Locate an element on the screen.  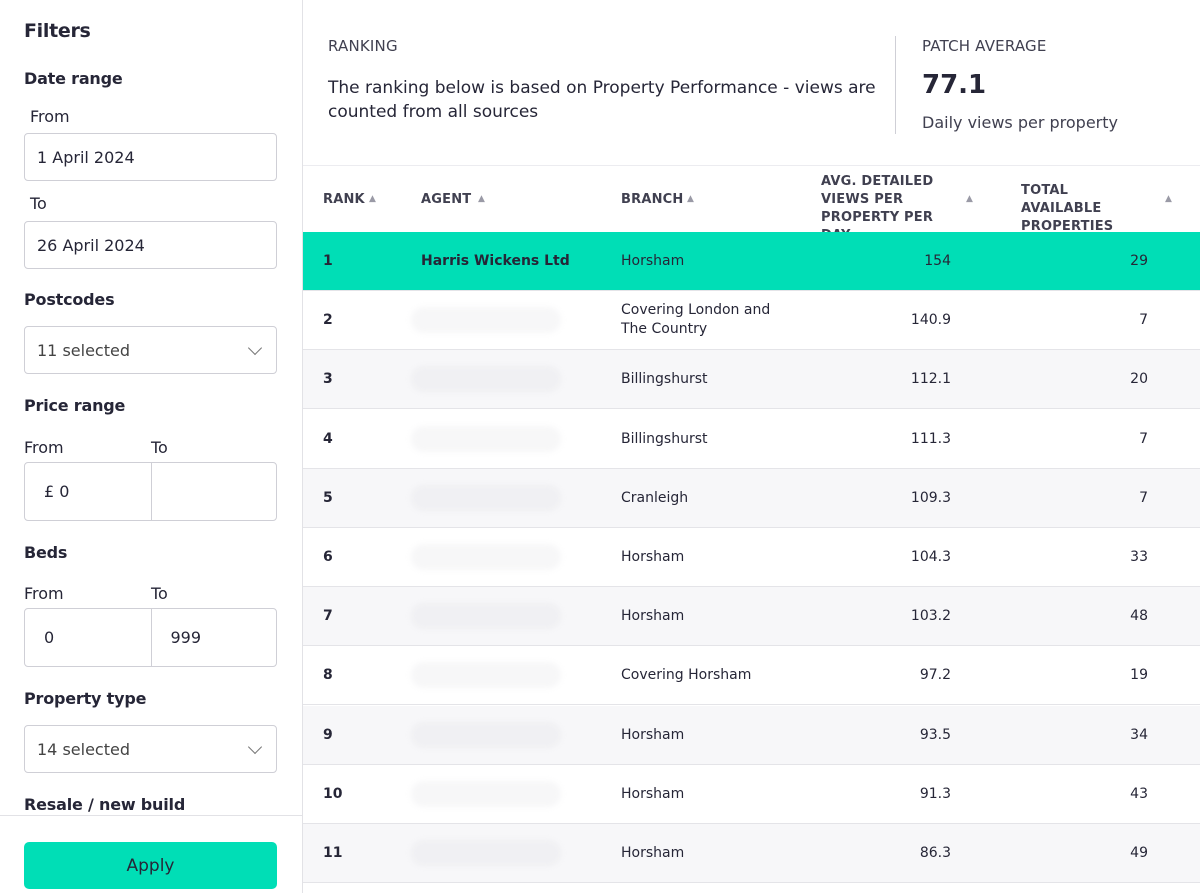
table-row: 10 Horsham 91.3 43 is located at coordinates (751, 794).